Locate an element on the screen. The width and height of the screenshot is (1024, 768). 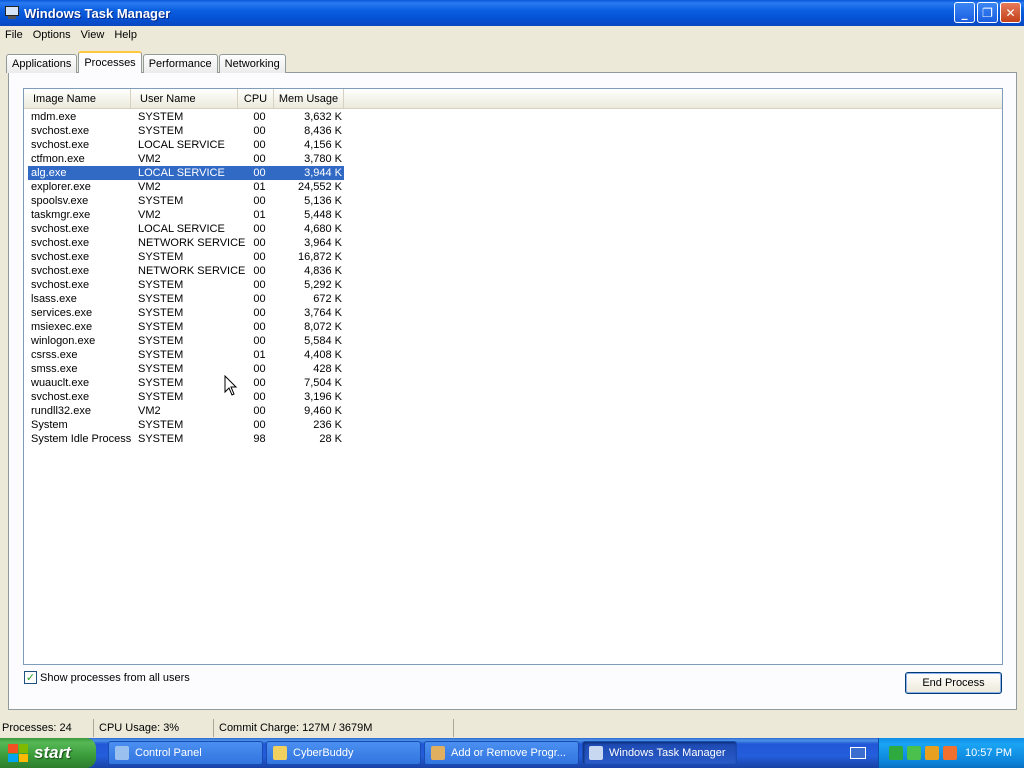
menu-file: File is located at coordinates (14, 35).